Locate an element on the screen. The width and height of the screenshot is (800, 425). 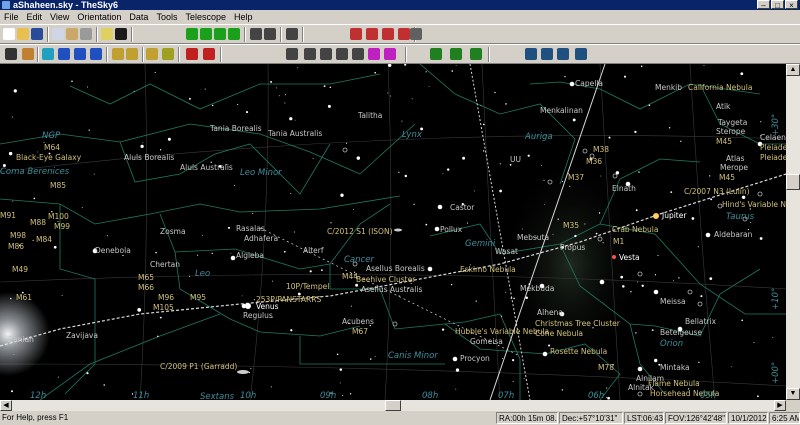
menu-help: Help is located at coordinates (243, 17).